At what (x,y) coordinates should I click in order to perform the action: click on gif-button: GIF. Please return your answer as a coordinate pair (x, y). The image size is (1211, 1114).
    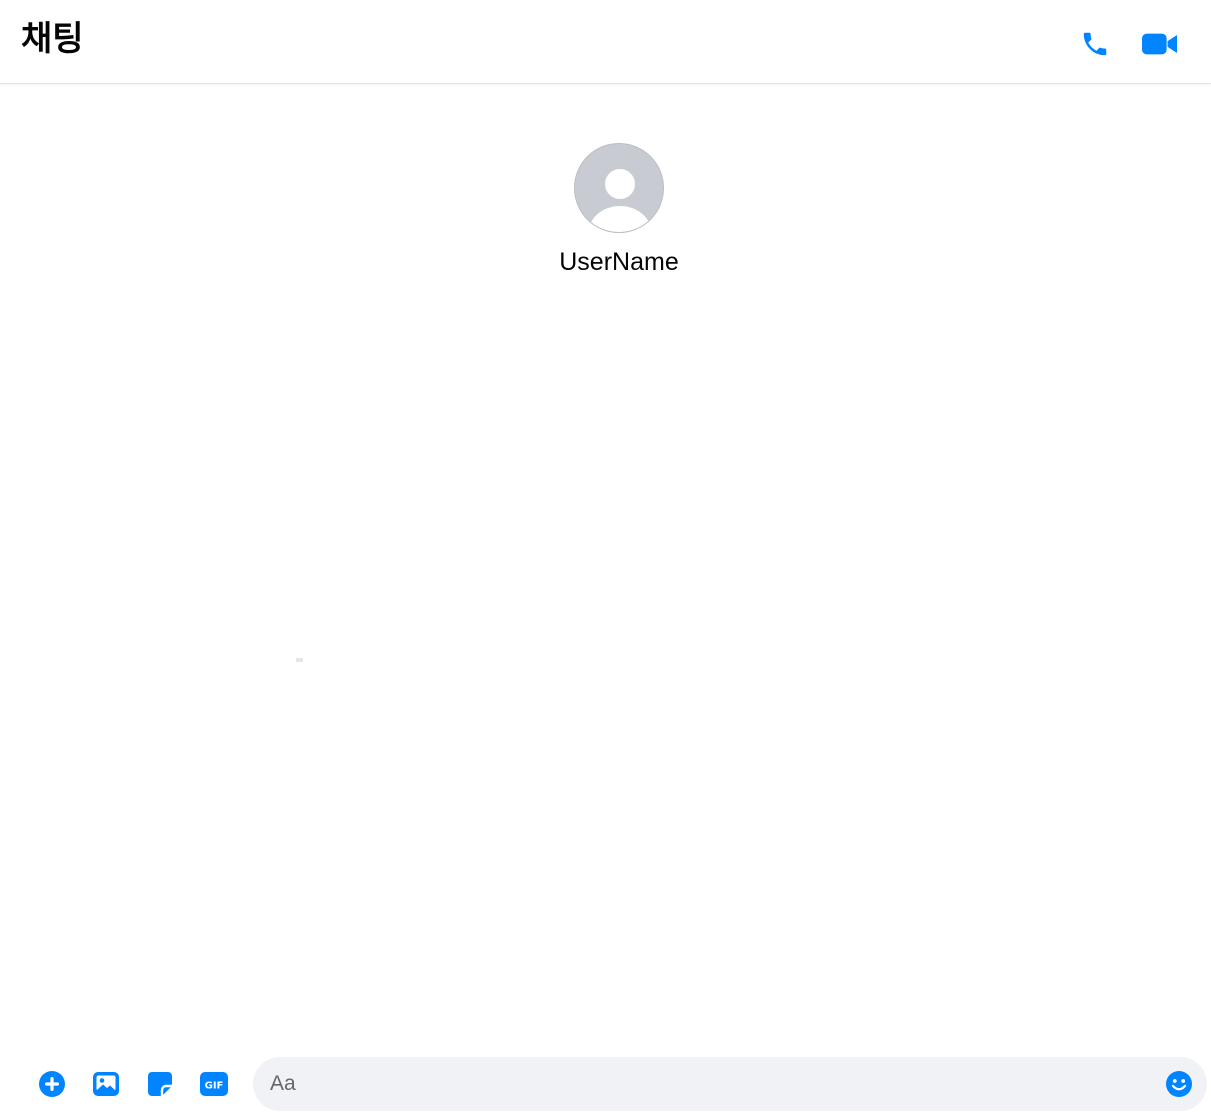
    Looking at the image, I should click on (214, 1084).